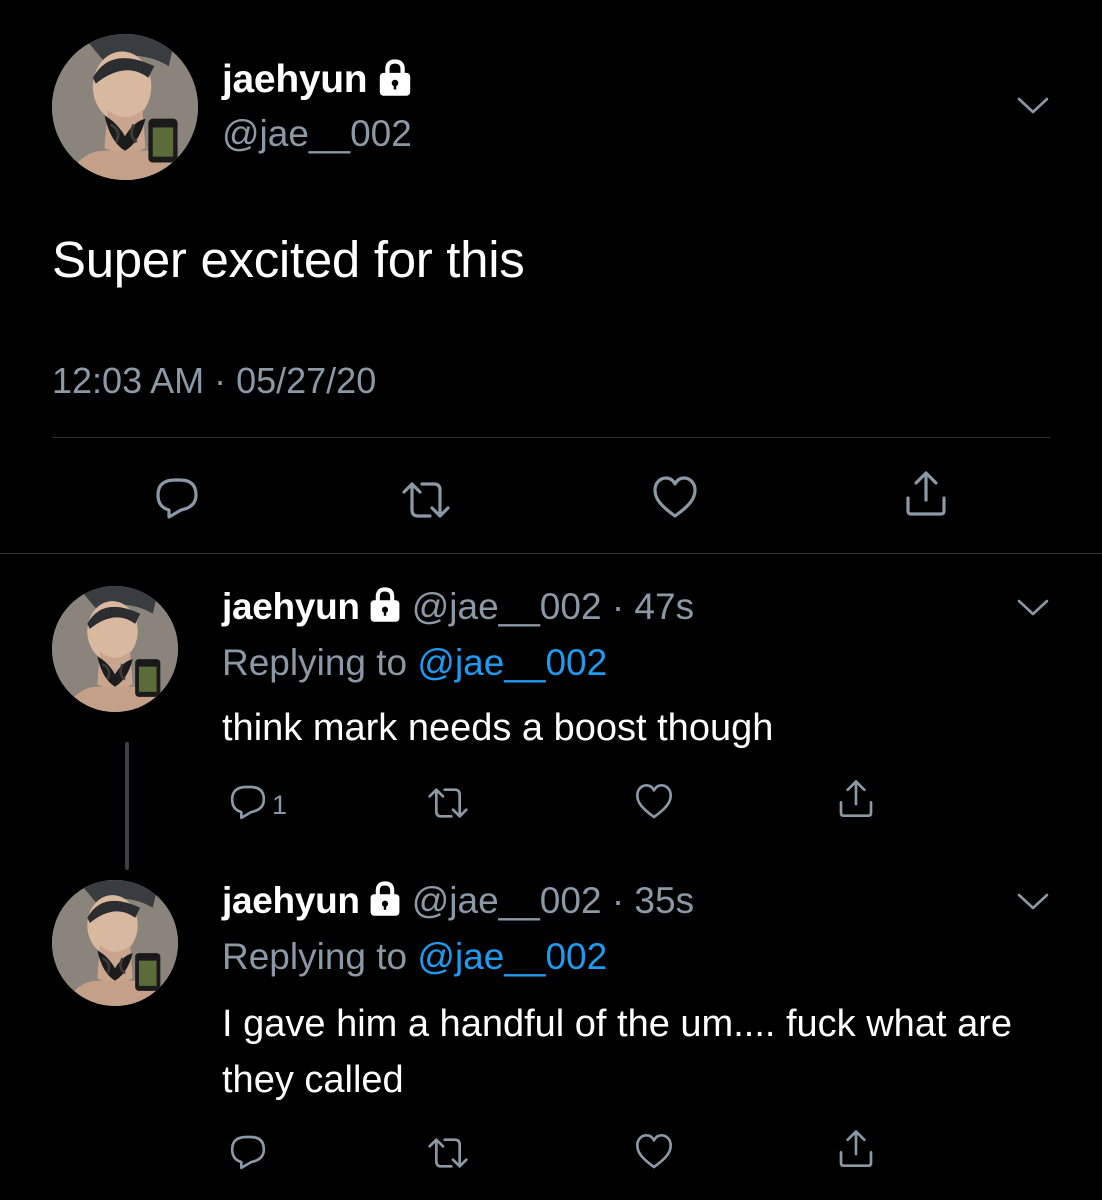  I want to click on reply-count: 1, so click(280, 804).